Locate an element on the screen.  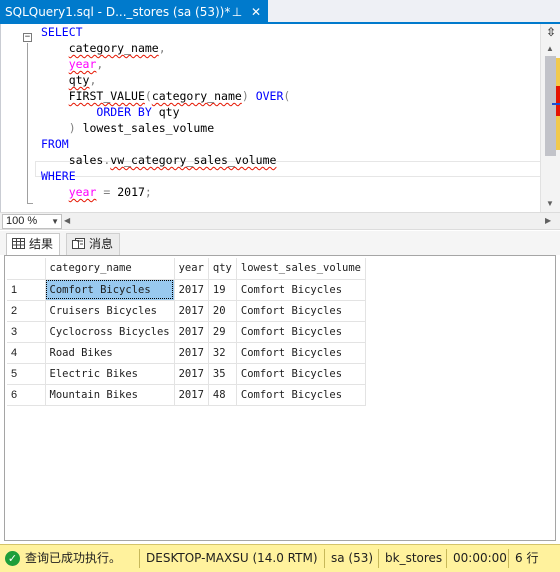
code-token: ORDER BY is located at coordinates (124, 112).